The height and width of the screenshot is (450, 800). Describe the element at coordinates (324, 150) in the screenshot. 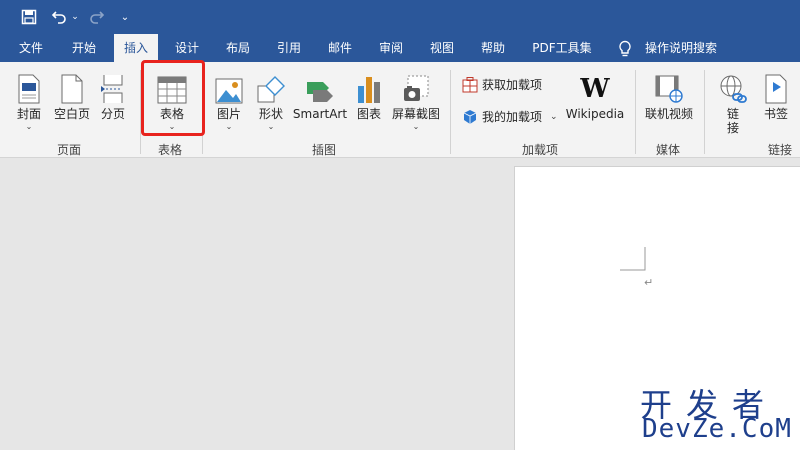

I see `group-label-illustrations: 插图` at that location.